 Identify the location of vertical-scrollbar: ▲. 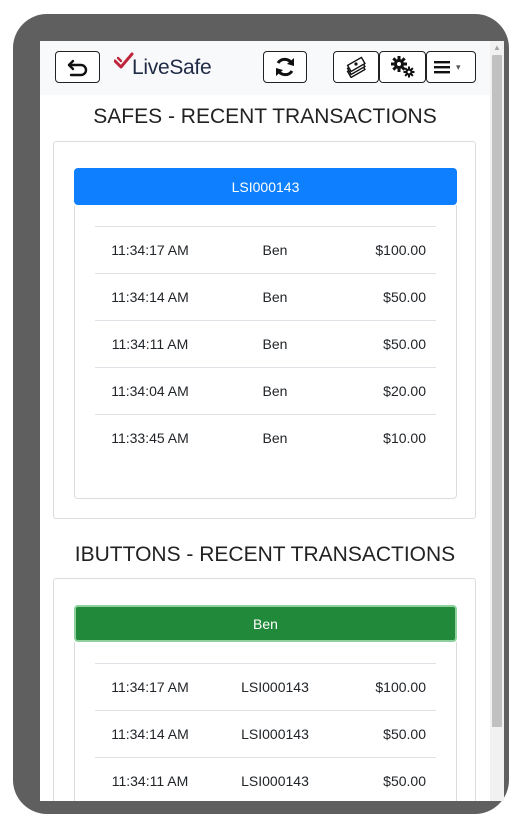
(497, 421).